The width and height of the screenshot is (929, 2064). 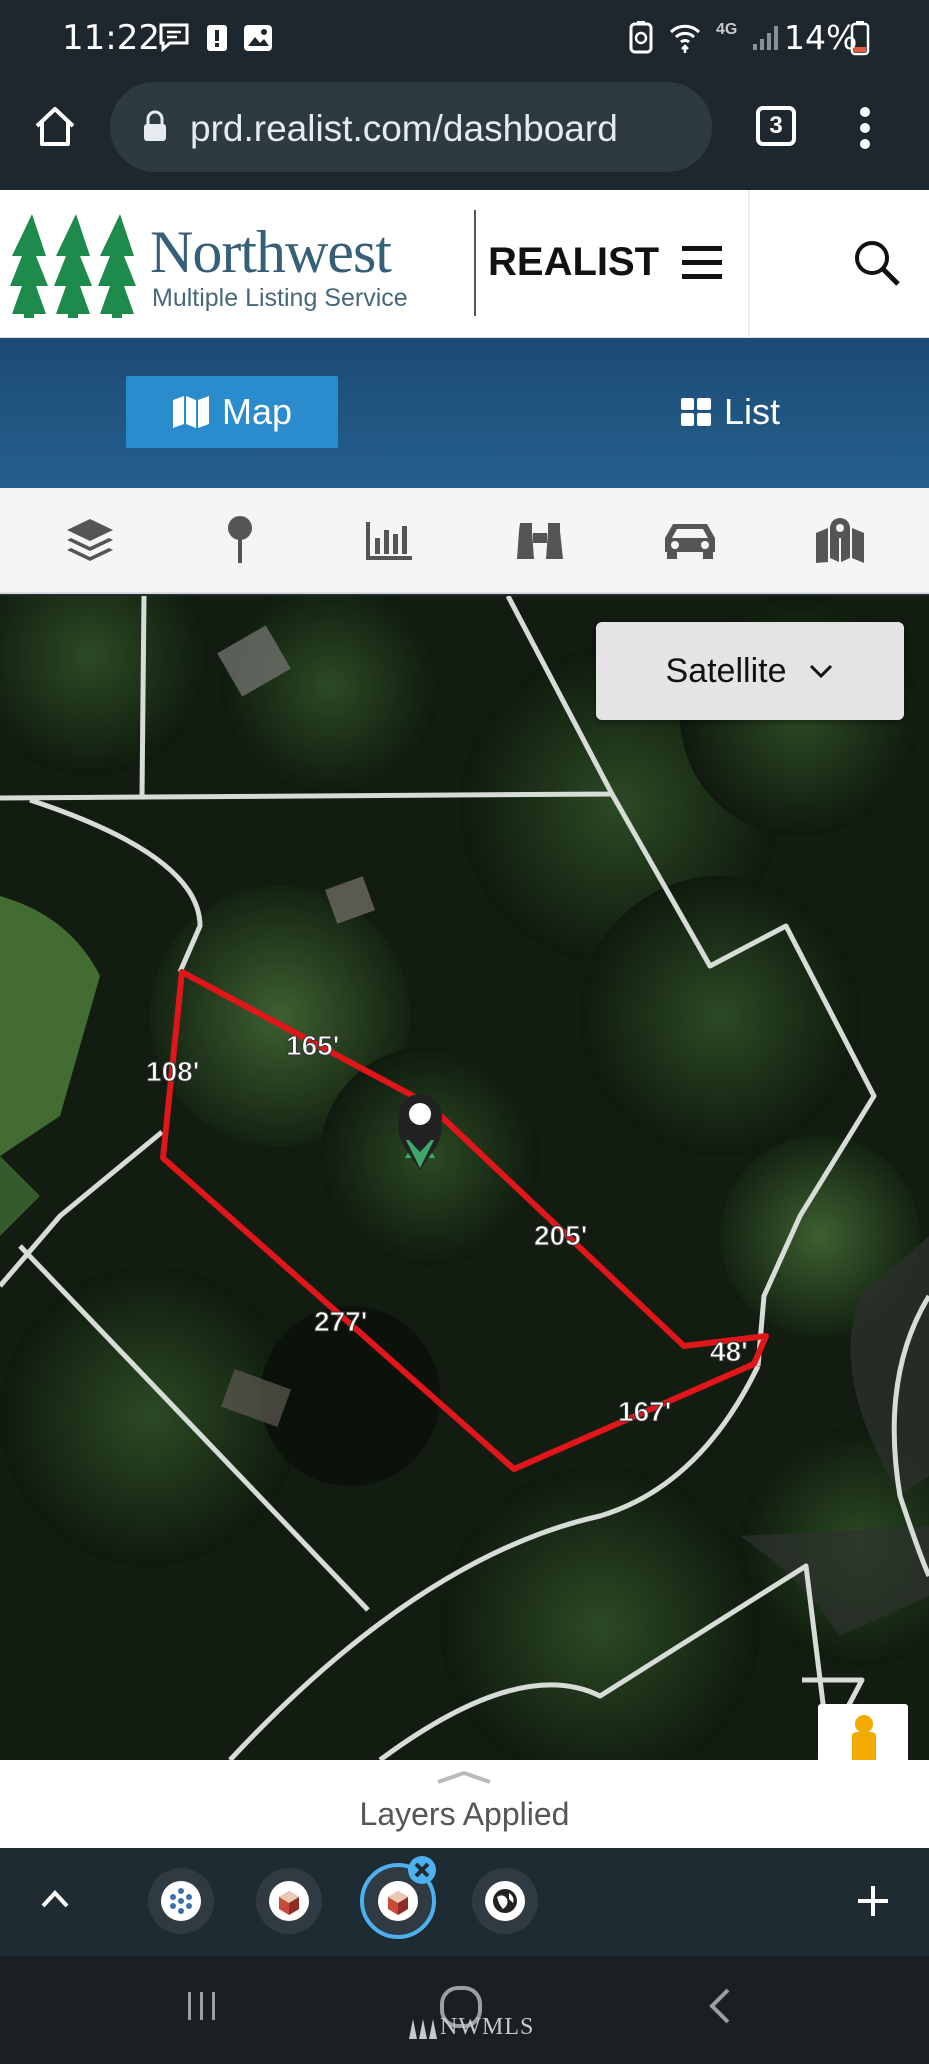 What do you see at coordinates (404, 128) in the screenshot?
I see `url-text: prd.realist.com/dashboard` at bounding box center [404, 128].